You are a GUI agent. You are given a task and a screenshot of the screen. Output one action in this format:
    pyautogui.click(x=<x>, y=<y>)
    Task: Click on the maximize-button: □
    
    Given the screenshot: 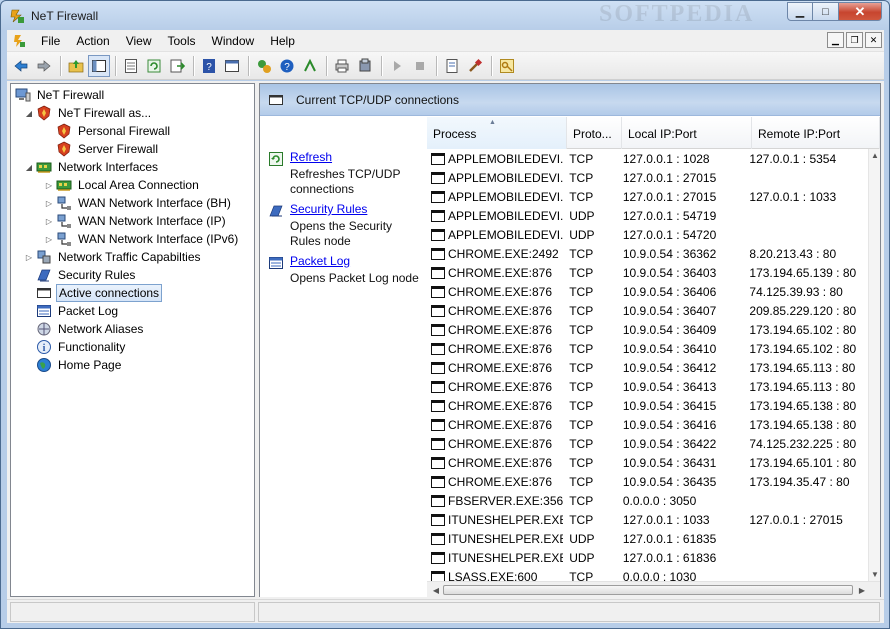 What is the action you would take?
    pyautogui.click(x=826, y=11)
    